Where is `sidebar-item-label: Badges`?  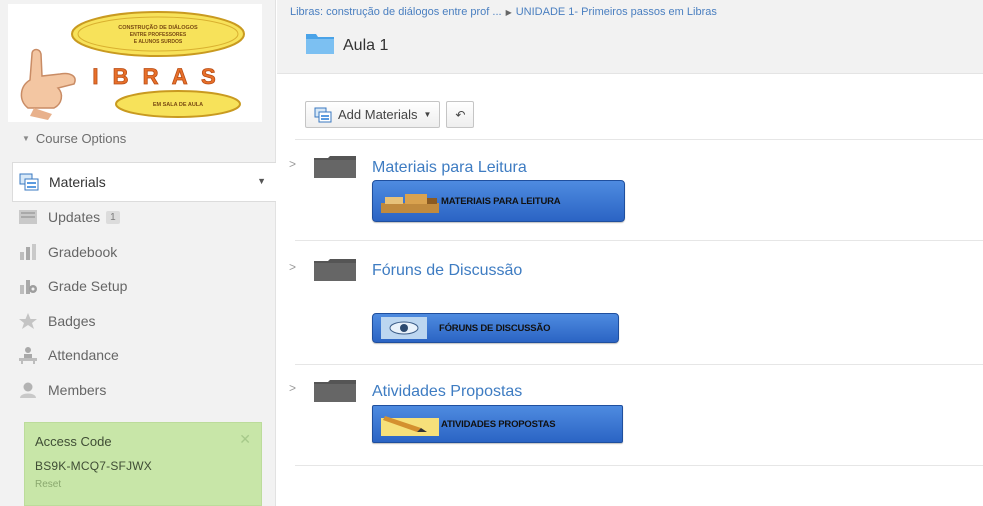
sidebar-item-label: Badges is located at coordinates (72, 320).